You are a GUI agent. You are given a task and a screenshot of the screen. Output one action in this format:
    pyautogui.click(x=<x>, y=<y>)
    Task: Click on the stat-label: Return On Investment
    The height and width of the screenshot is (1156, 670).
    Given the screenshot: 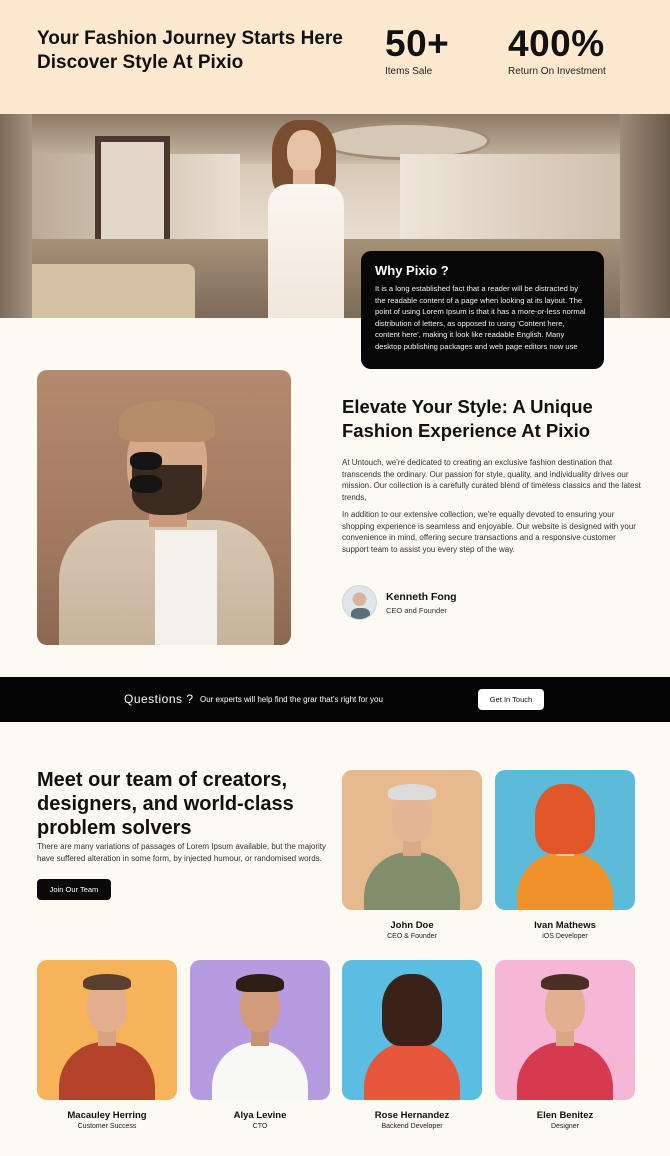 What is the action you would take?
    pyautogui.click(x=557, y=71)
    